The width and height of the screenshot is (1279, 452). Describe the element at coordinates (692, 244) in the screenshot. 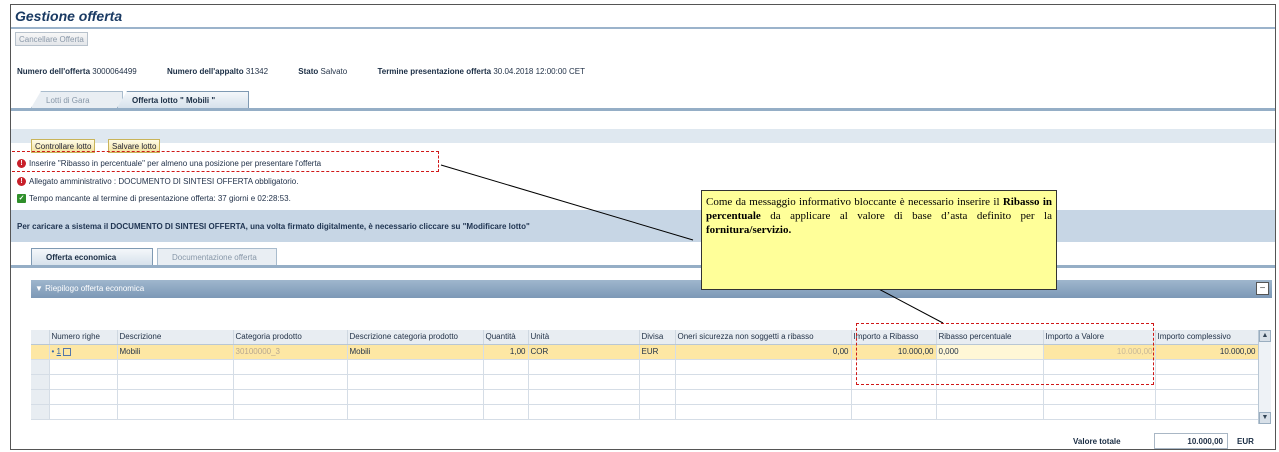

I see `callout-pointer-lines` at that location.